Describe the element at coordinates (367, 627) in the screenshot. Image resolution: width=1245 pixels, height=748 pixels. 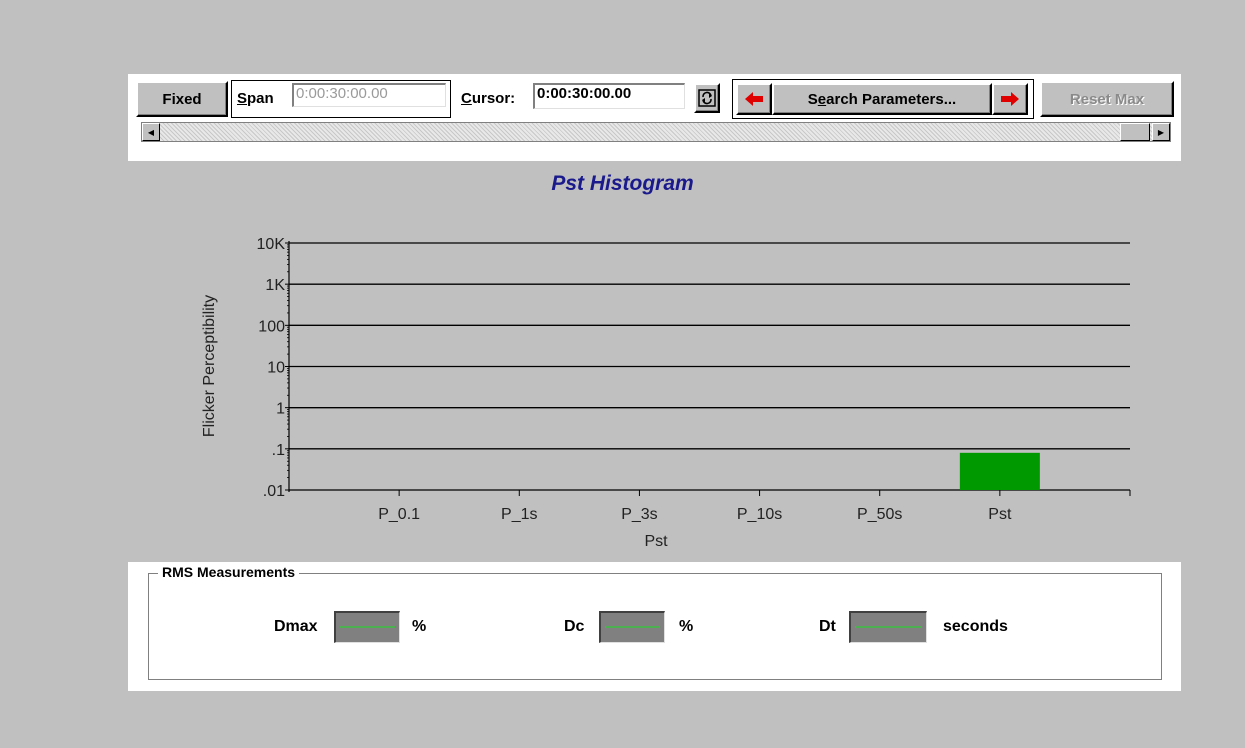
I see `dmax-meter` at that location.